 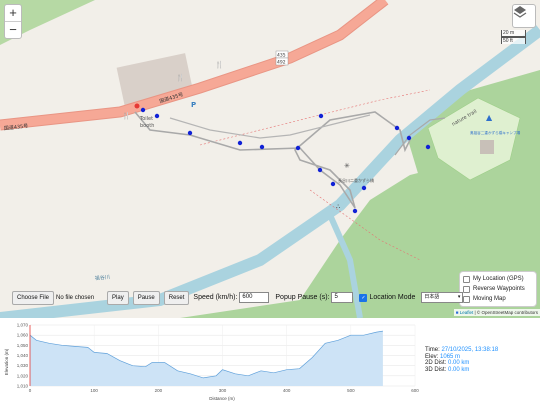 What do you see at coordinates (342, 297) in the screenshot?
I see `popup-pause-input: 5` at bounding box center [342, 297].